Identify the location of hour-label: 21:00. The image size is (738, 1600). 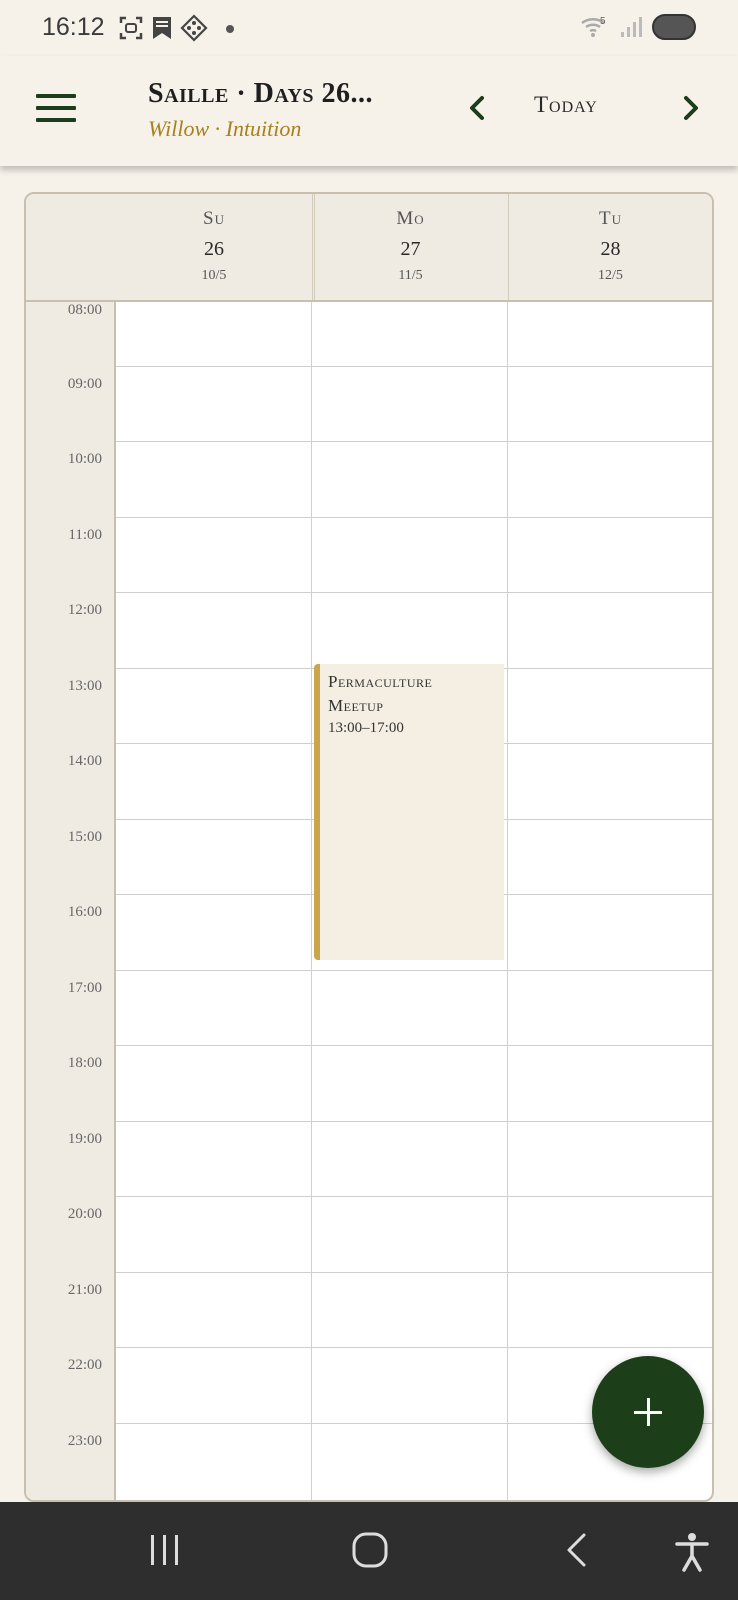
(84, 1289).